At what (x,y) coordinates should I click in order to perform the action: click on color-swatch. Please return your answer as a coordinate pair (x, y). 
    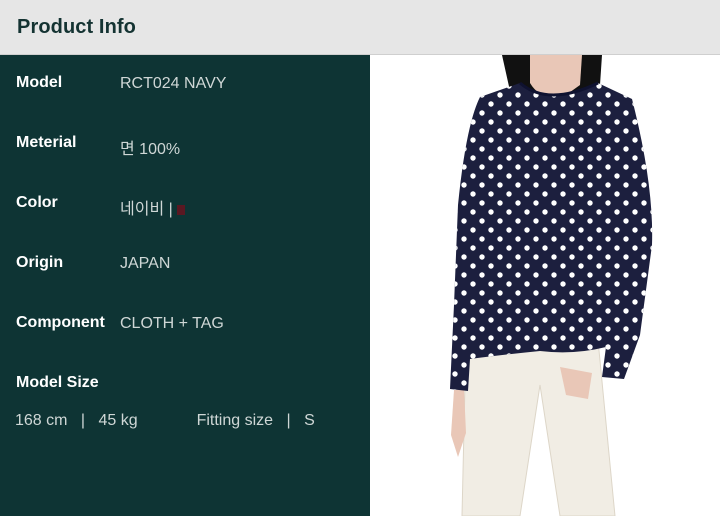
    Looking at the image, I should click on (180, 210).